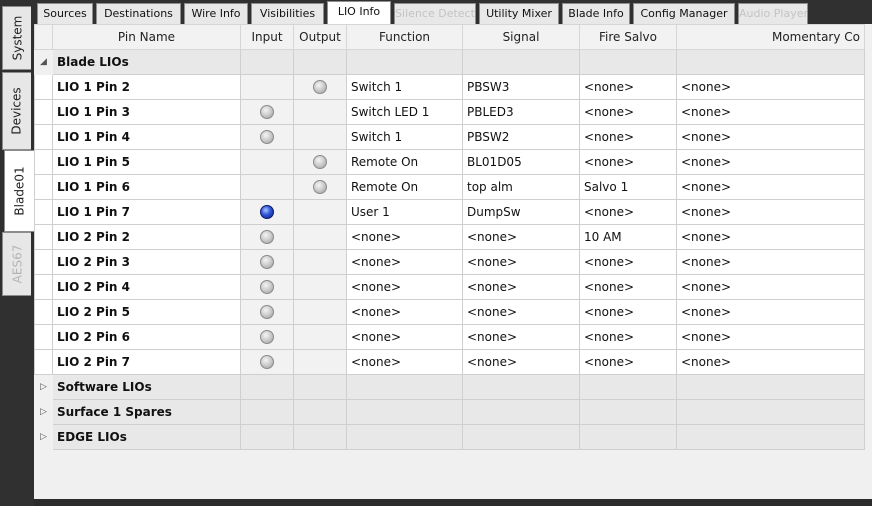  I want to click on function-cell: Switch LED 1, so click(404, 112).